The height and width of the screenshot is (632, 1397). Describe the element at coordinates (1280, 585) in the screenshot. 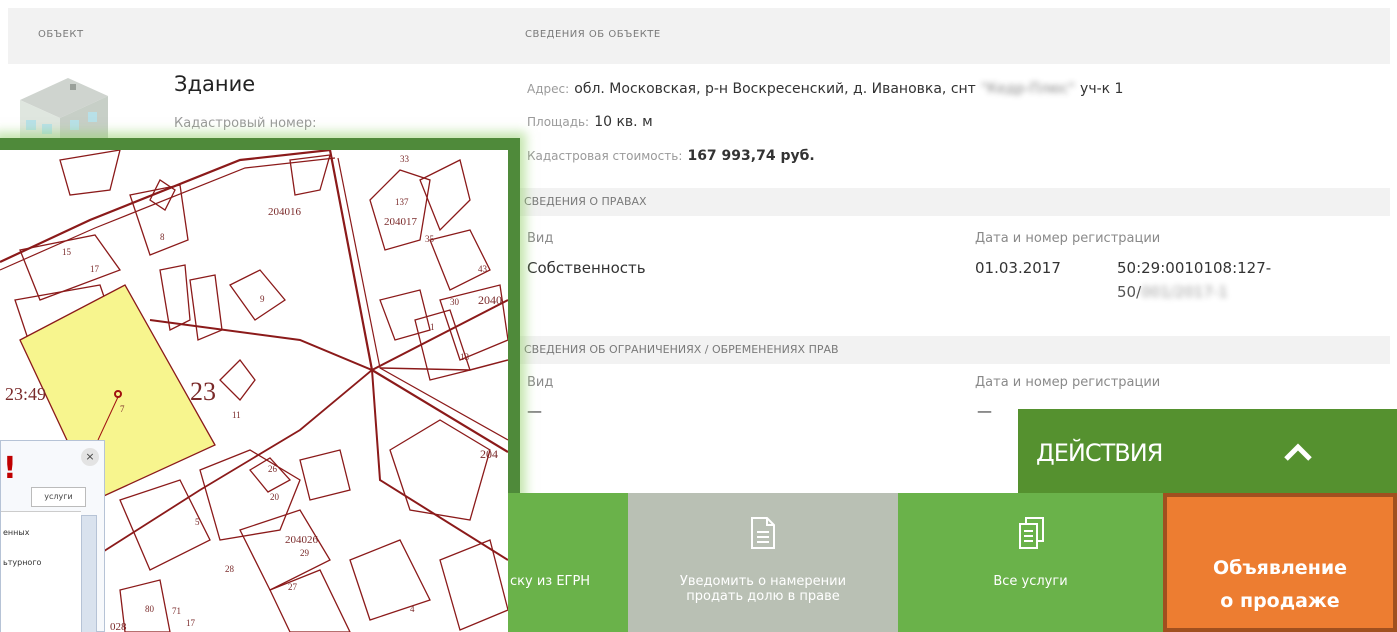

I see `sale-announcement-label: Объявление о продаже` at that location.